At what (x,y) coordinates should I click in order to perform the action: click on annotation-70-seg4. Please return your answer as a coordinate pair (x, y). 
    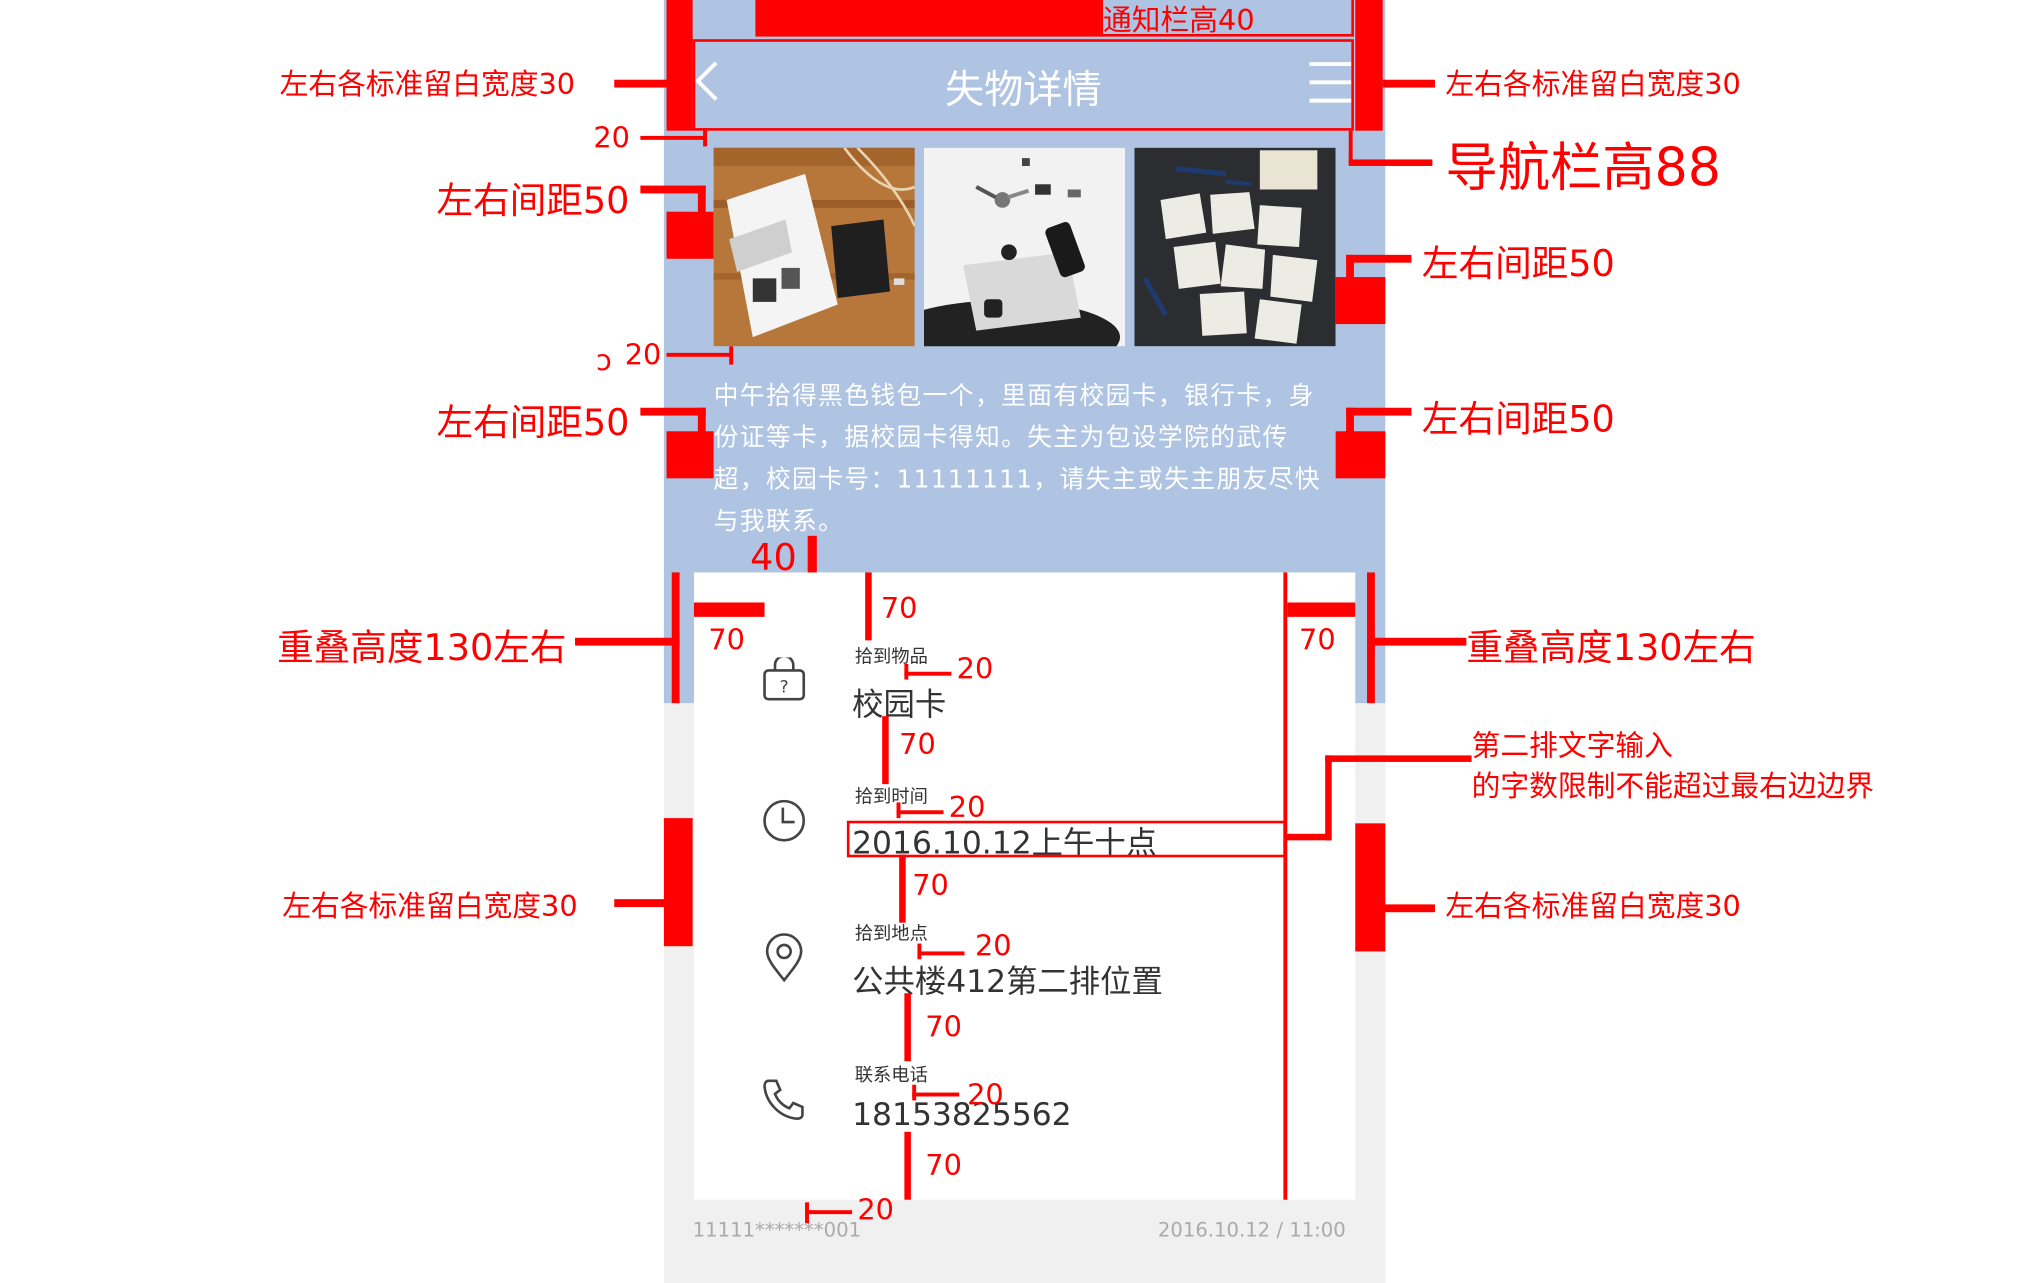
    Looking at the image, I should click on (907, 1027).